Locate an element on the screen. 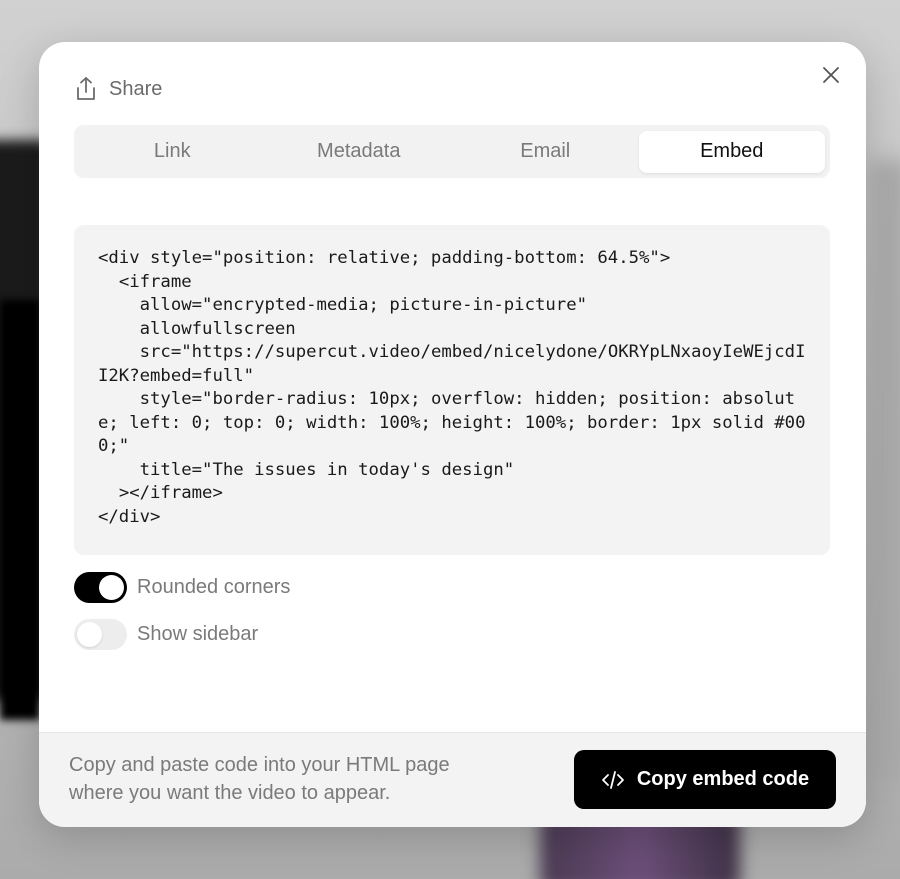 Image resolution: width=900 pixels, height=879 pixels. close-icon is located at coordinates (831, 77).